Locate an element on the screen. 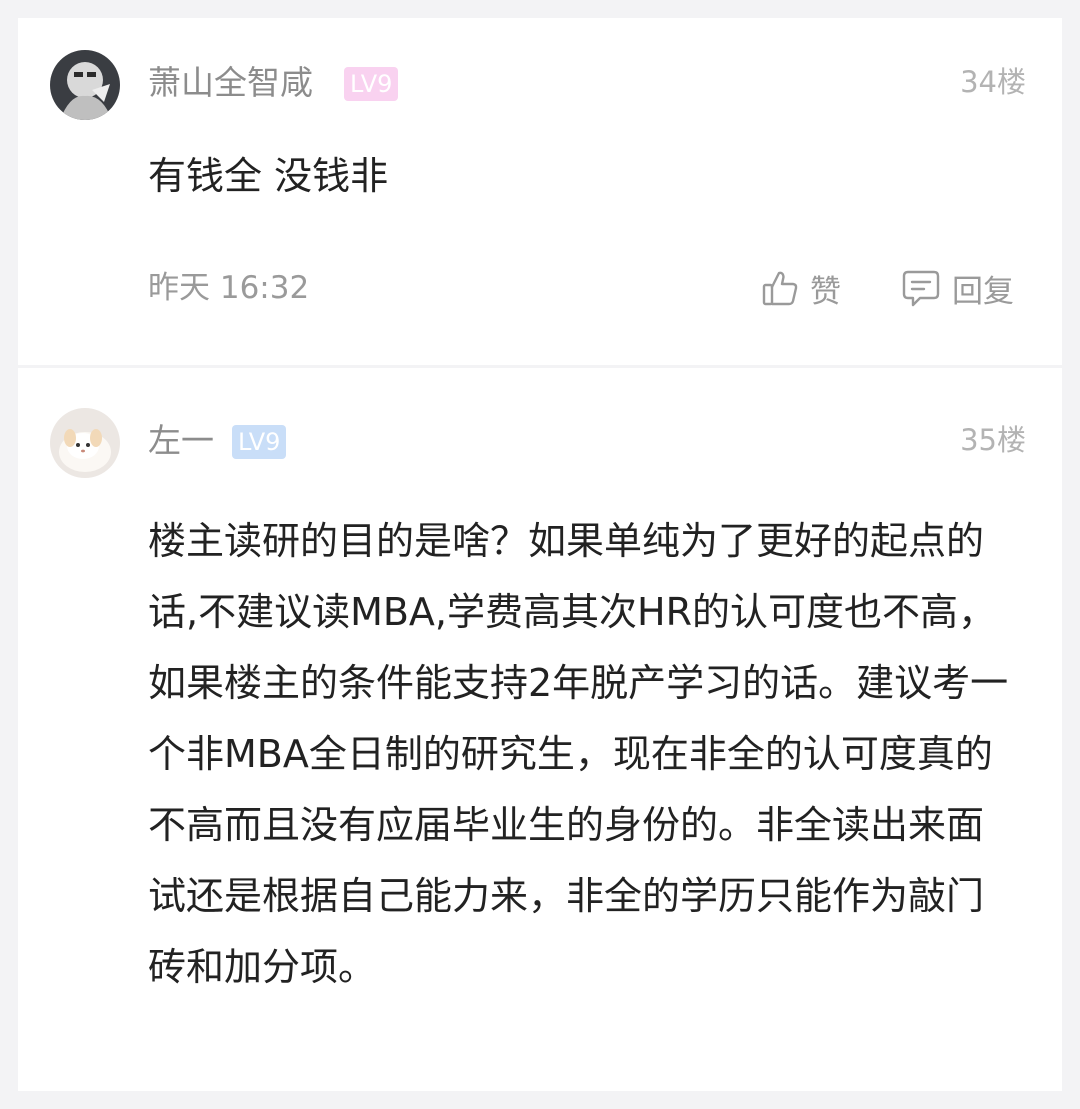 The image size is (1080, 1109). timestamp: 昨天 16:32 is located at coordinates (229, 288).